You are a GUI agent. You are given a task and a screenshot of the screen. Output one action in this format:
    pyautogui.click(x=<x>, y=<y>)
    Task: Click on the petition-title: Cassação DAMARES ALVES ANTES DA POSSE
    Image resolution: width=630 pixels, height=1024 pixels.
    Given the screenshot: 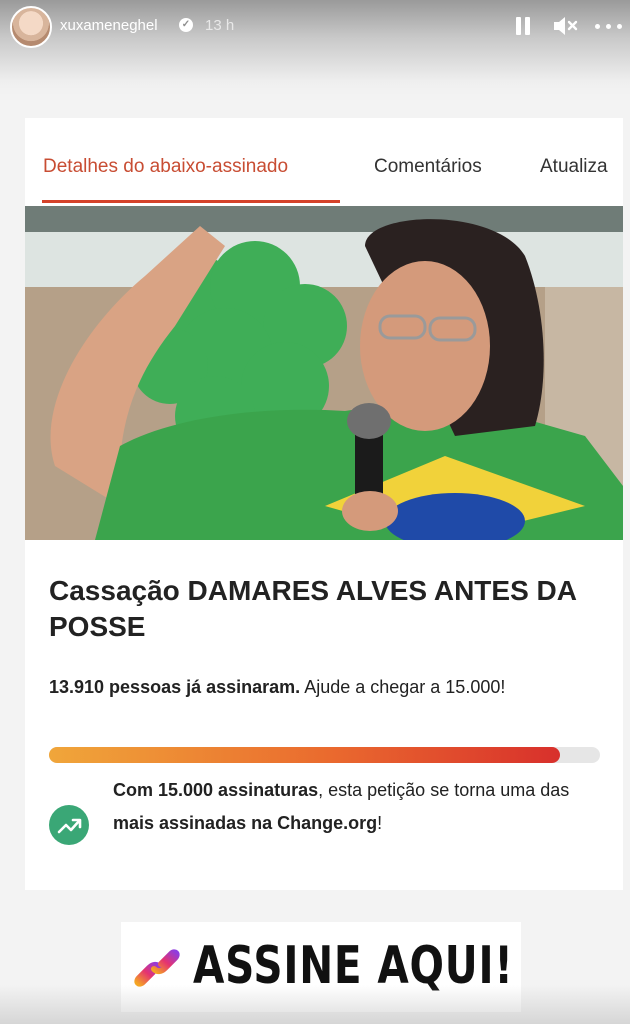 What is the action you would take?
    pyautogui.click(x=312, y=608)
    